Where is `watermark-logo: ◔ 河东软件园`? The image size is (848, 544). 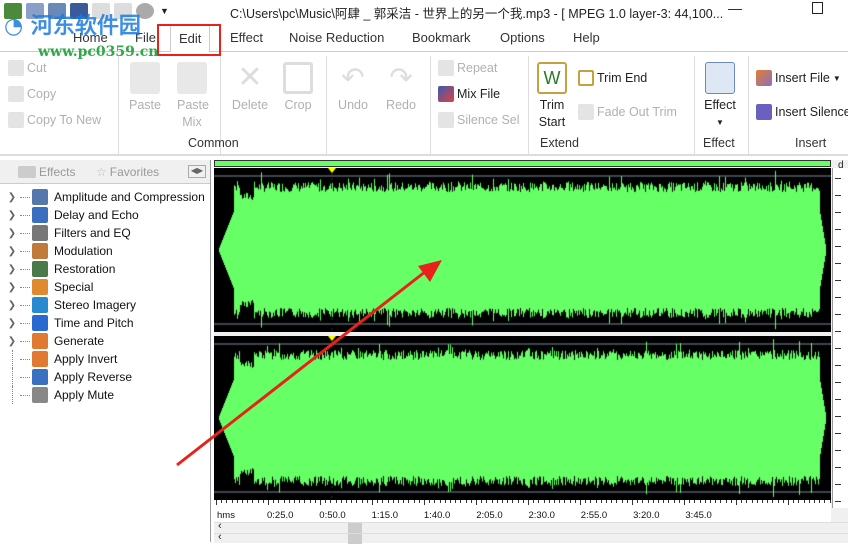
watermark-logo: ◔ 河东软件园 is located at coordinates (72, 26).